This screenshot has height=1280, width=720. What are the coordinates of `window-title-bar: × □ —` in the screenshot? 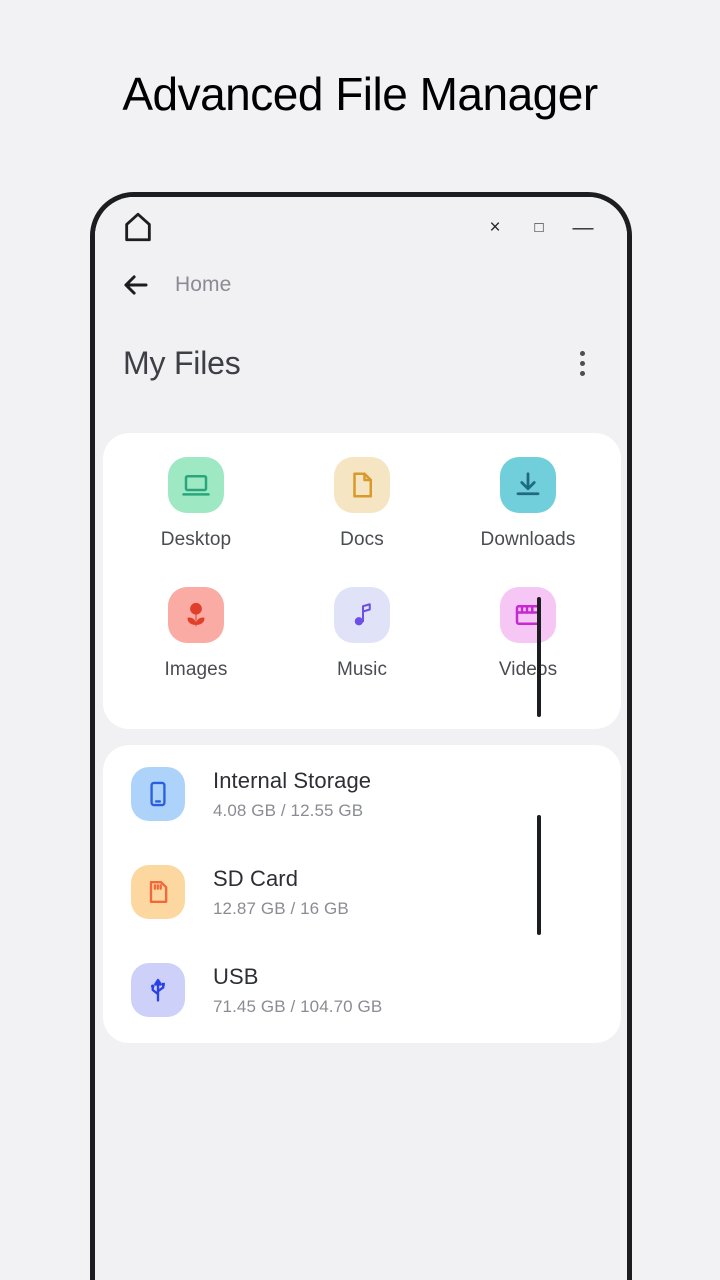 It's located at (361, 227).